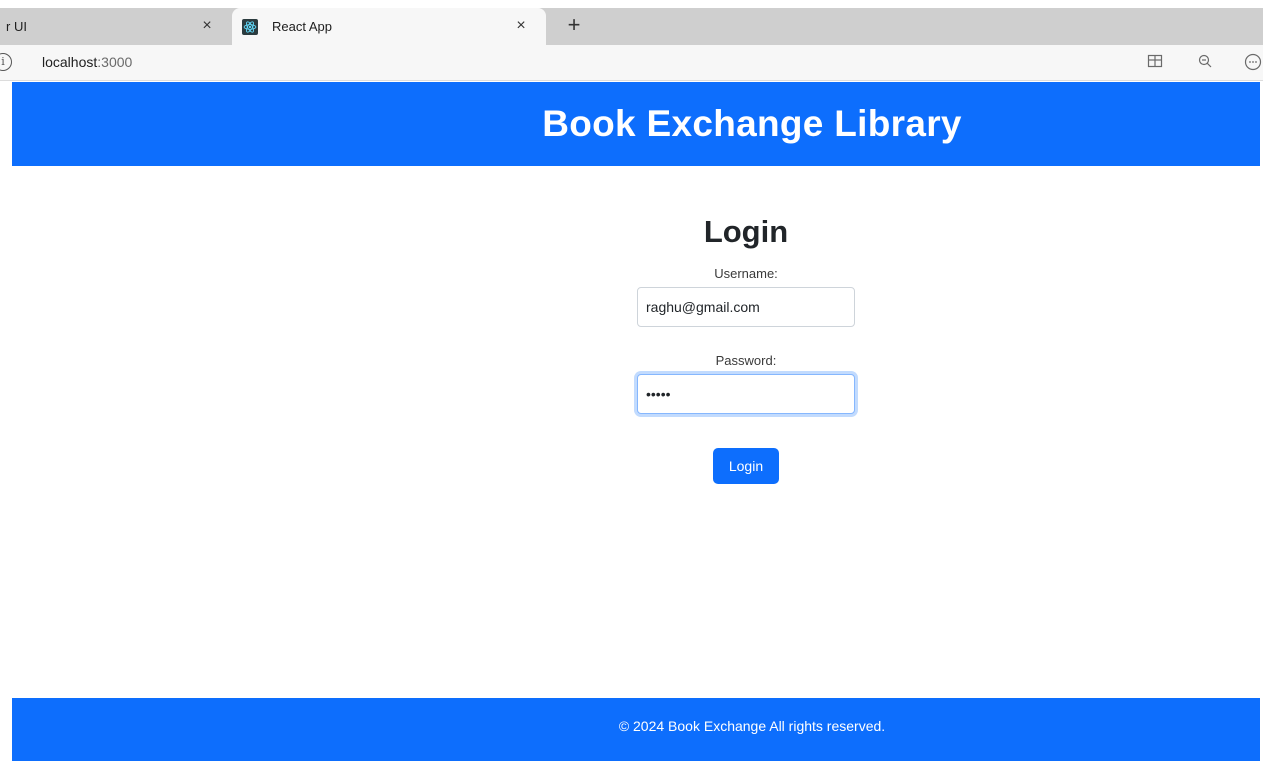 The width and height of the screenshot is (1263, 761). I want to click on tab-title: React App, so click(302, 26).